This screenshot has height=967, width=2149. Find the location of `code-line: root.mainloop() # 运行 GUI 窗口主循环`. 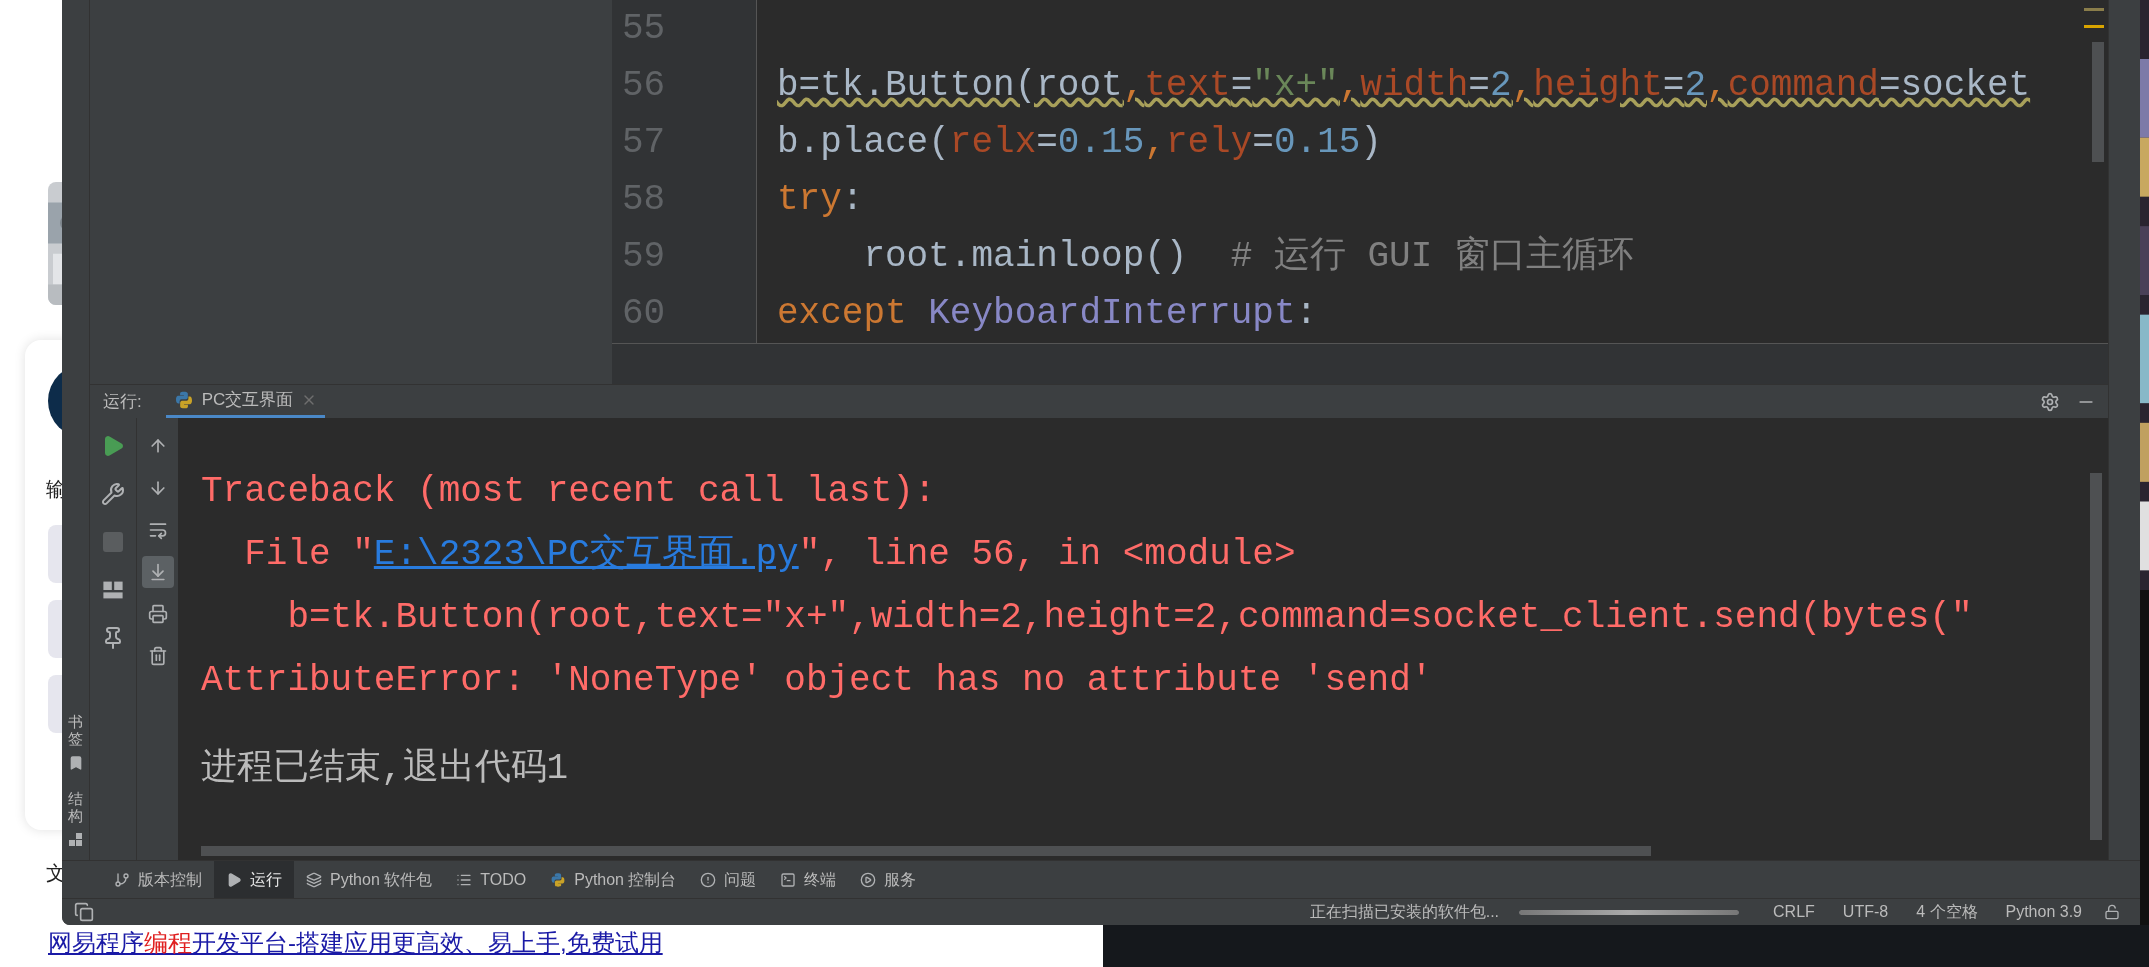

code-line: root.mainloop() # 运行 GUI 窗口主循环 is located at coordinates (1248, 256).